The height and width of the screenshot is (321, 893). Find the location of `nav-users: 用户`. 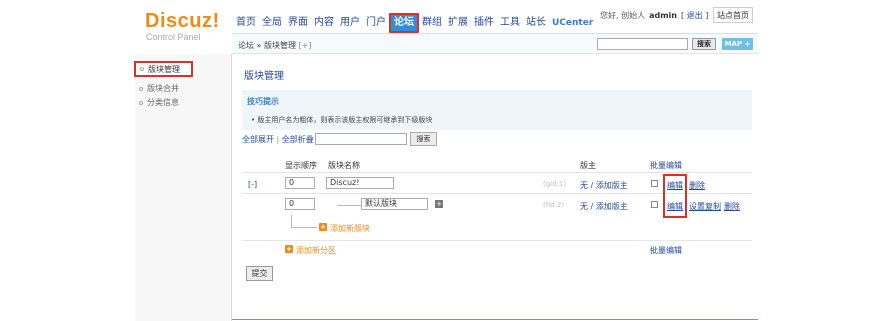

nav-users: 用户 is located at coordinates (350, 23).